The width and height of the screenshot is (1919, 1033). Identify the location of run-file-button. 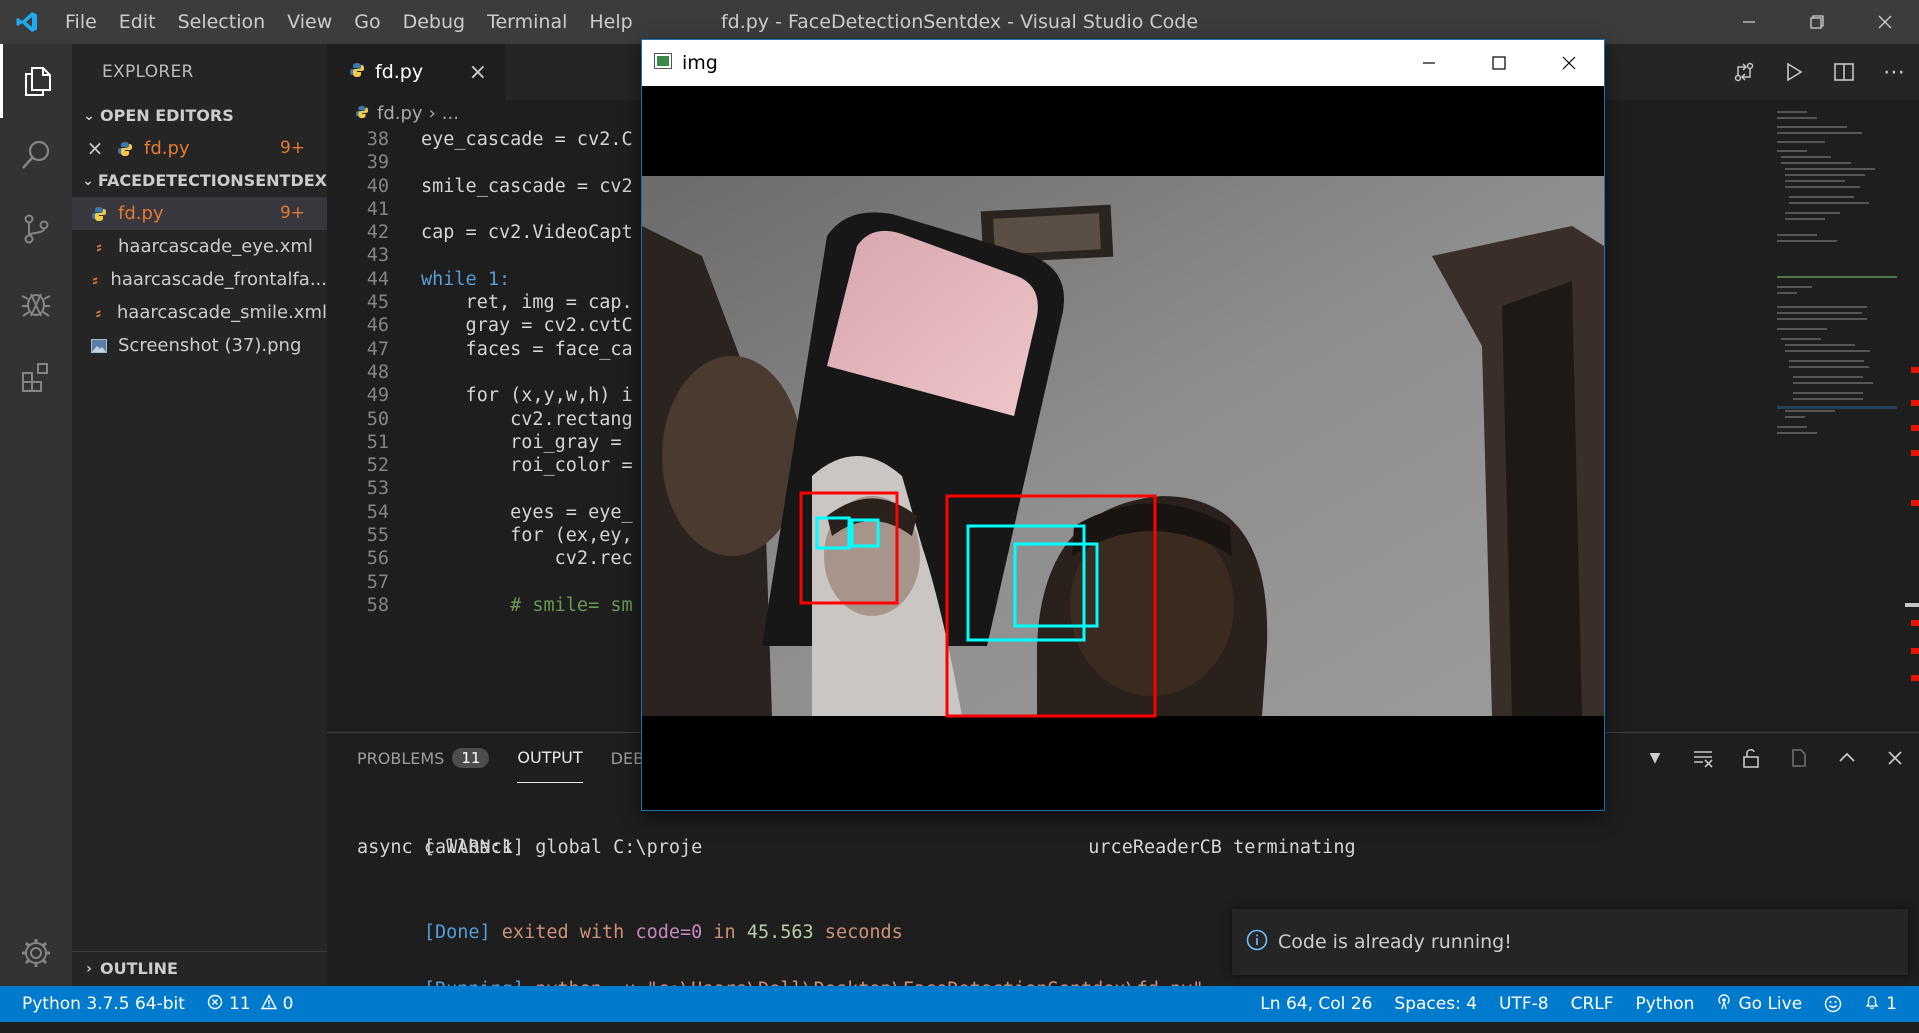
(1794, 72).